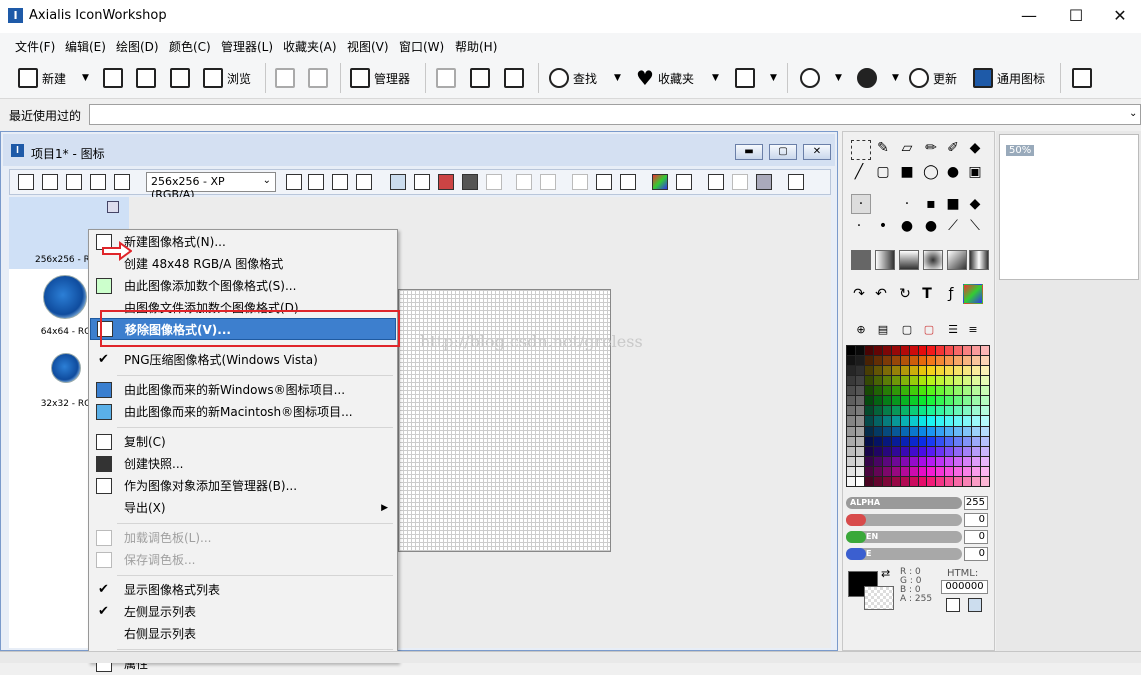 Image resolution: width=1141 pixels, height=675 pixels. What do you see at coordinates (470, 182) in the screenshot?
I see `view-mask-icon` at bounding box center [470, 182].